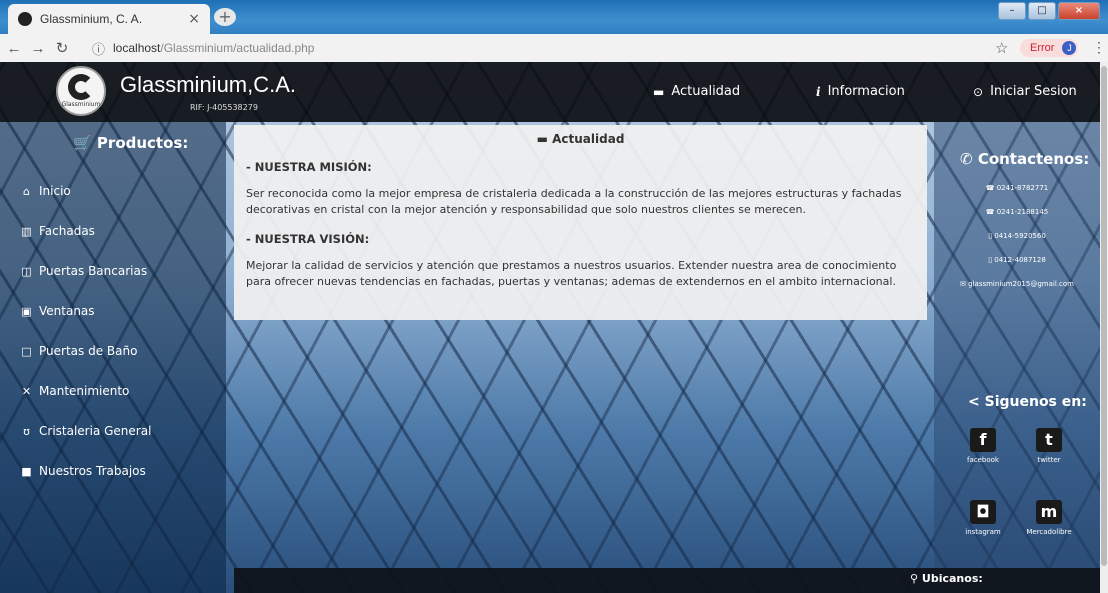  What do you see at coordinates (1069, 48) in the screenshot?
I see `avatar: J` at bounding box center [1069, 48].